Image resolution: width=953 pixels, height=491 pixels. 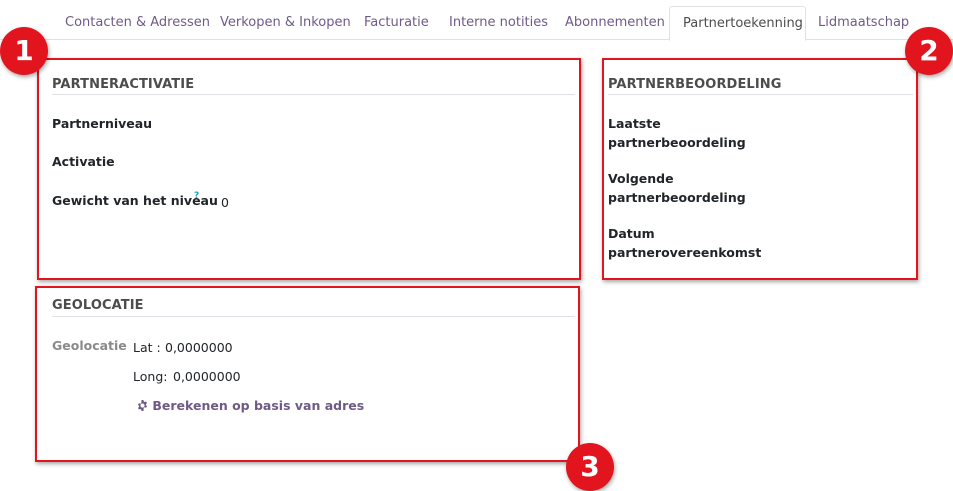 I want to click on tab-facturatie: Facturatie, so click(x=396, y=23).